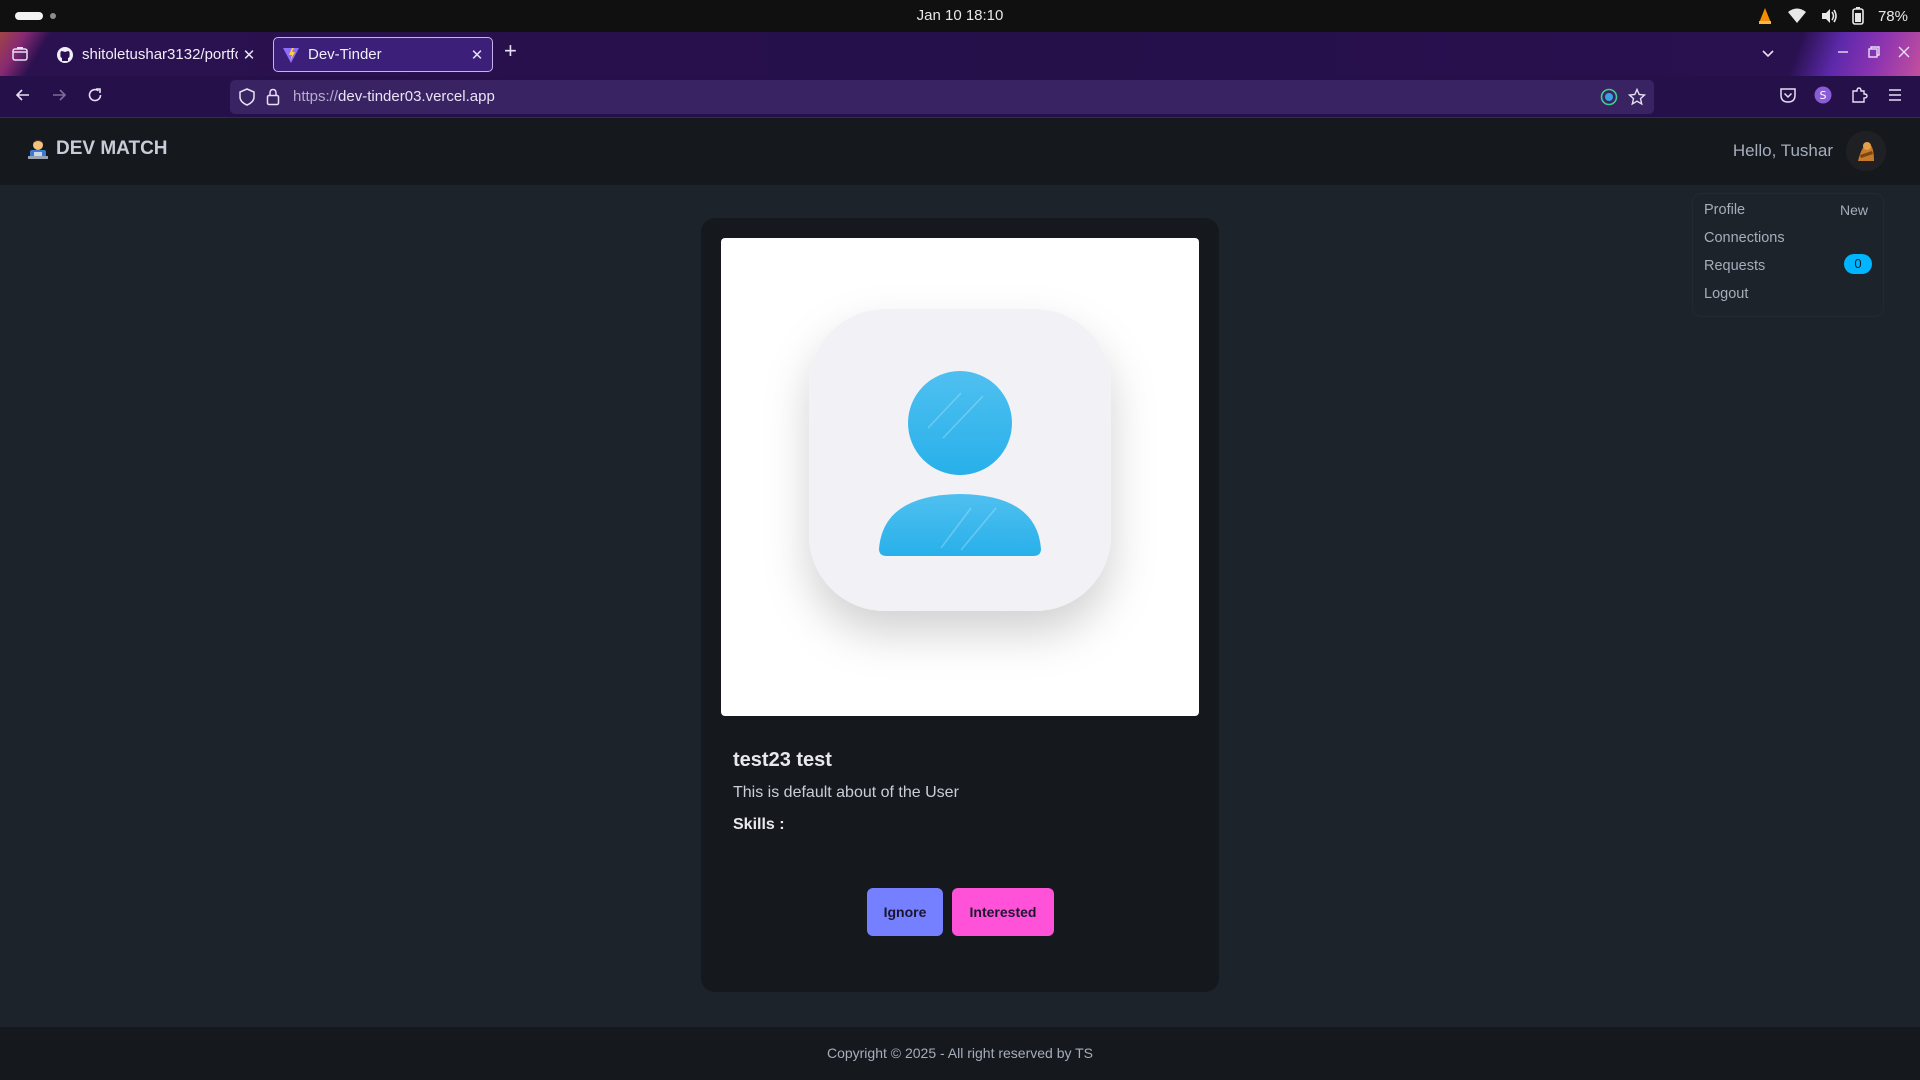 This screenshot has height=1080, width=1920. Describe the element at coordinates (960, 460) in the screenshot. I see `default-user-avatar-icon` at that location.